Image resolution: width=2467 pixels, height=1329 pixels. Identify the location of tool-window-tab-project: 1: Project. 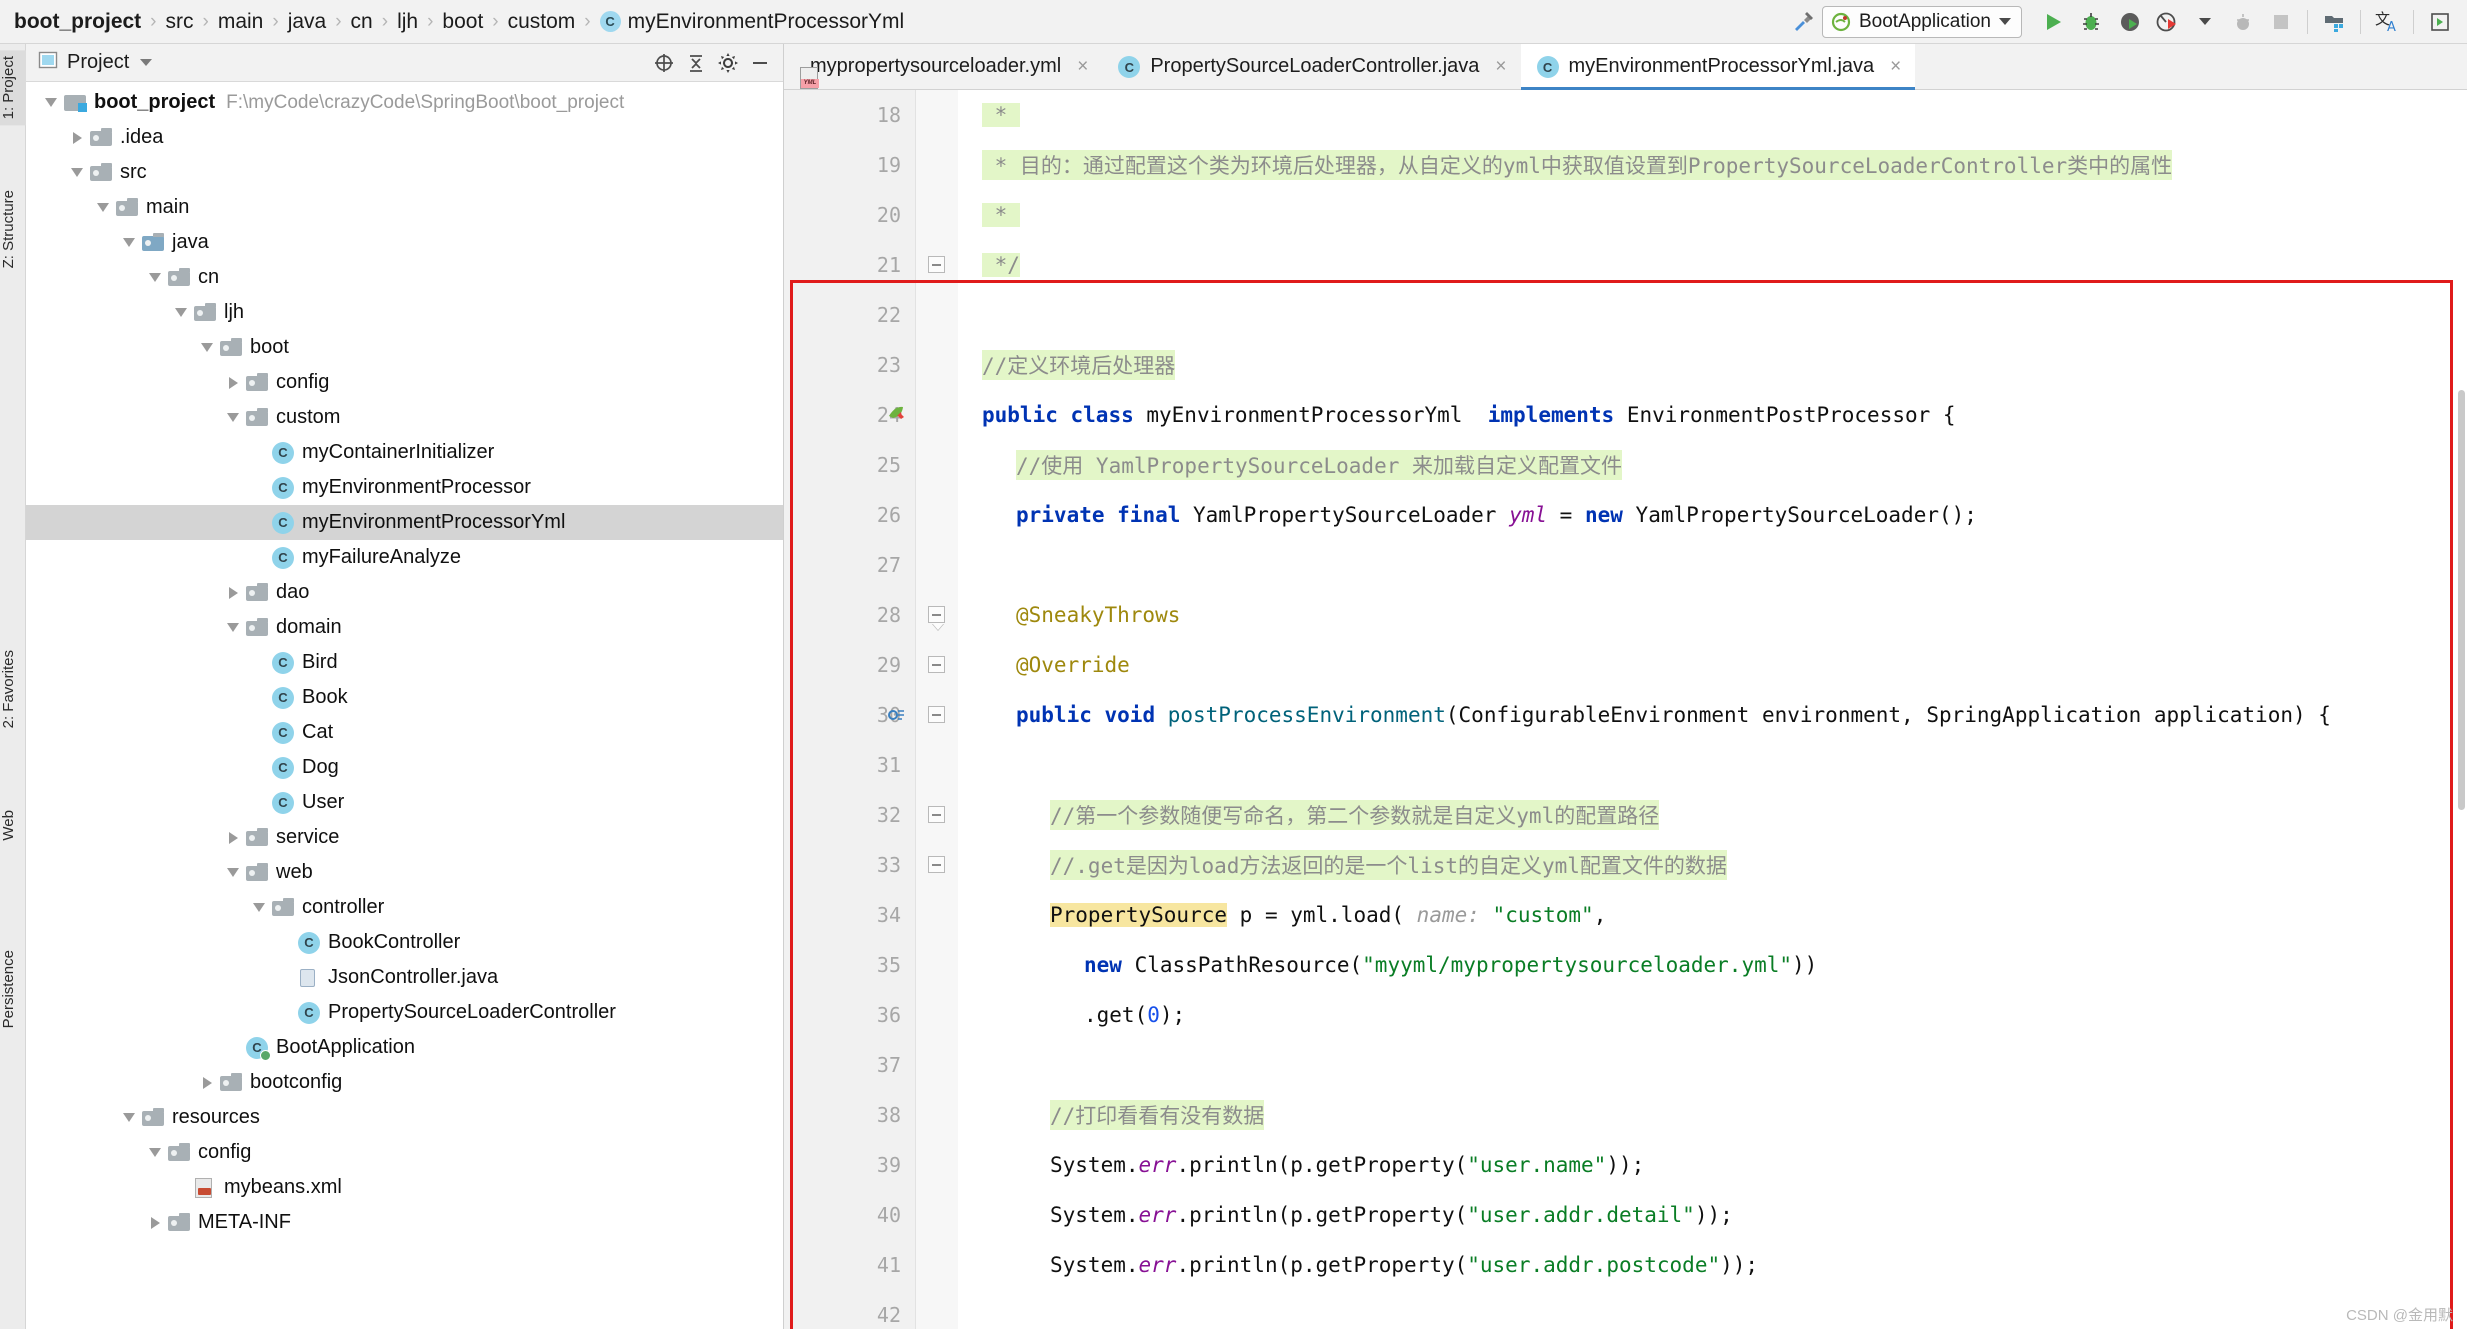
(13, 88).